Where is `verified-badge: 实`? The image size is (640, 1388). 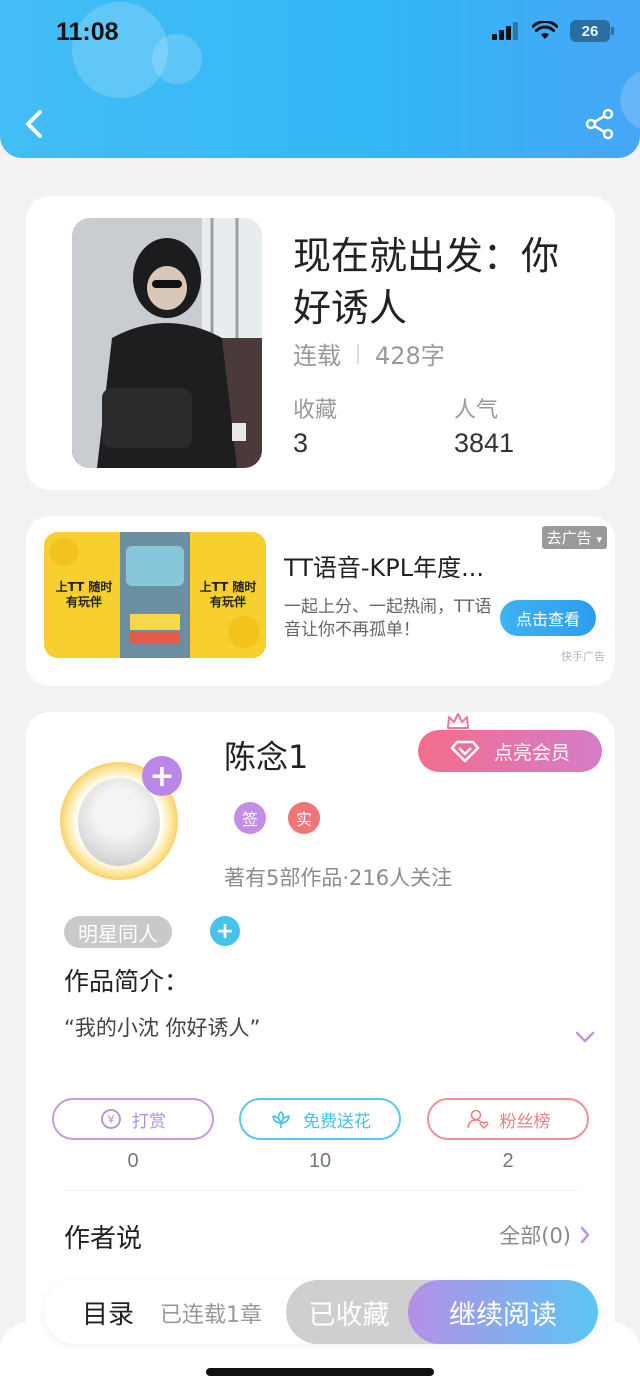 verified-badge: 实 is located at coordinates (304, 818).